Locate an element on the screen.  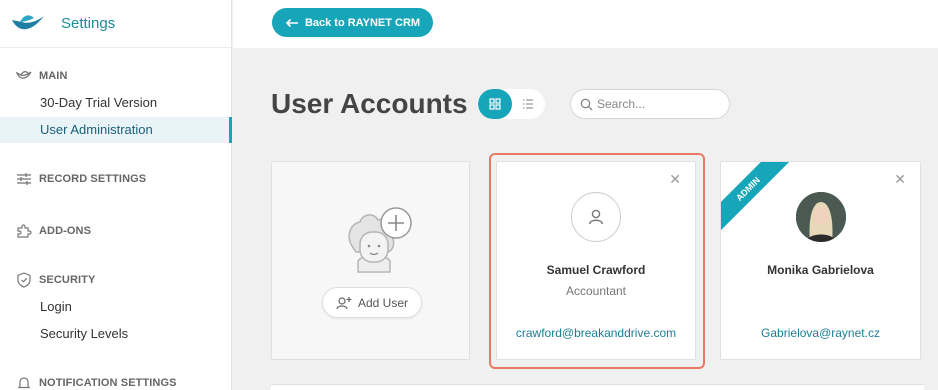
arrow-left-icon is located at coordinates (291, 22).